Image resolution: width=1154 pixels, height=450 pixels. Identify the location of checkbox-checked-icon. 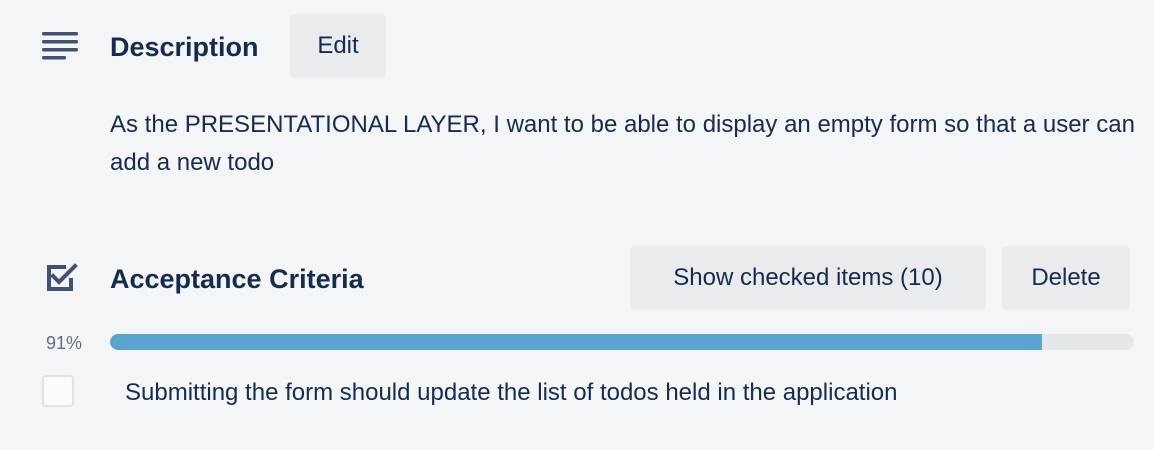
(60, 278).